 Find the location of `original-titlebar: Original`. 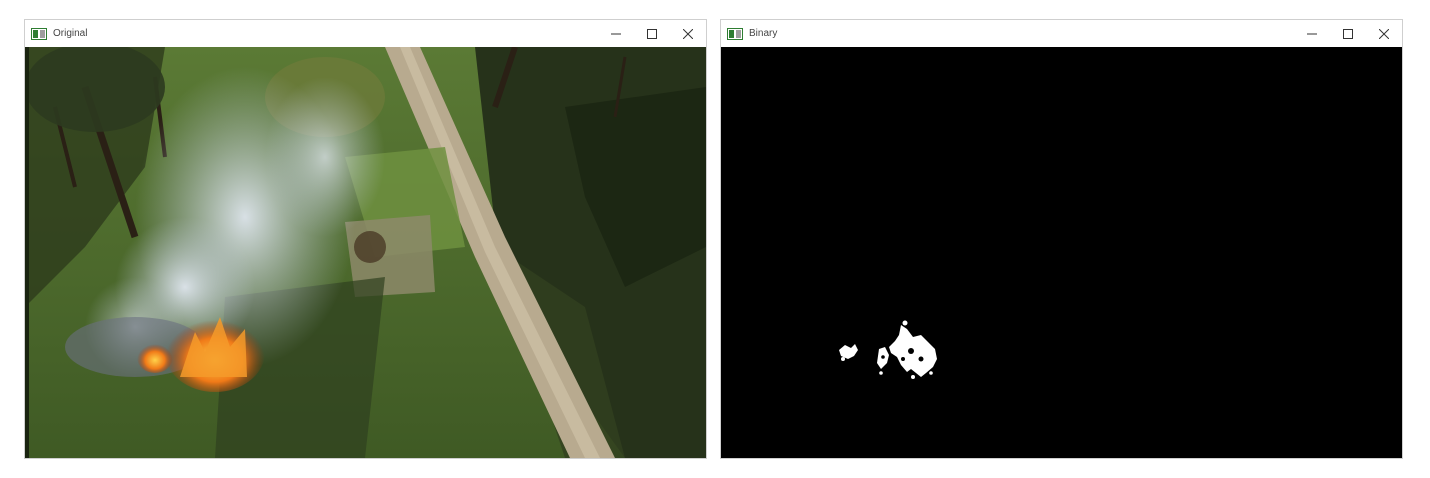

original-titlebar: Original is located at coordinates (365, 33).